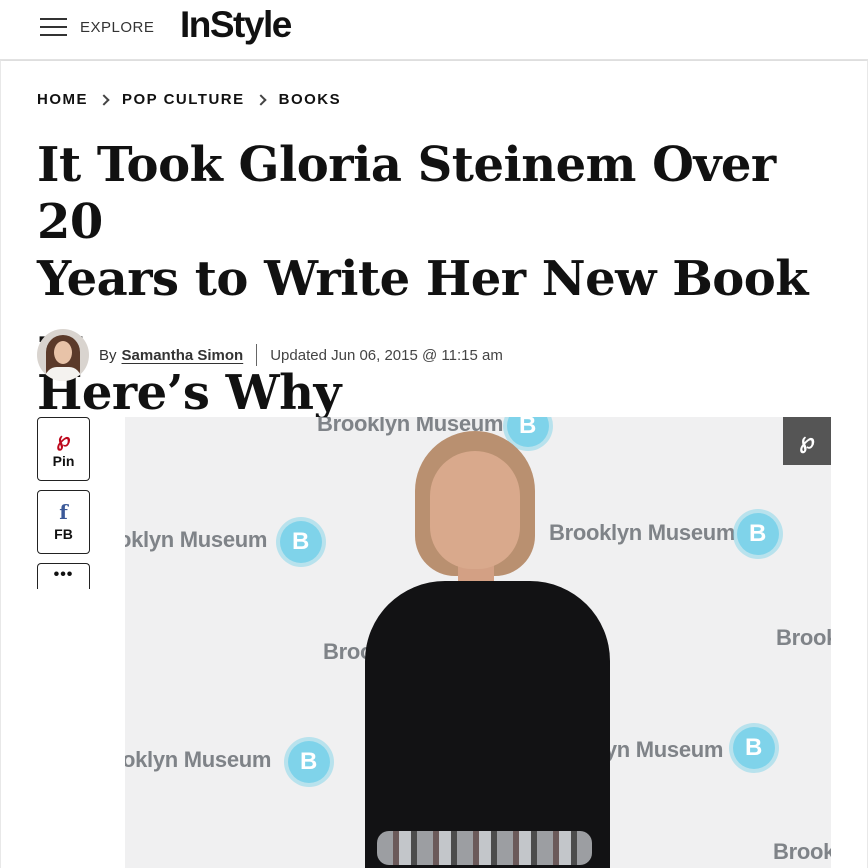 This screenshot has height=868, width=868. Describe the element at coordinates (386, 355) in the screenshot. I see `updated-timestamp: Updated Jun 06, 2015 @ 11:15 am` at that location.